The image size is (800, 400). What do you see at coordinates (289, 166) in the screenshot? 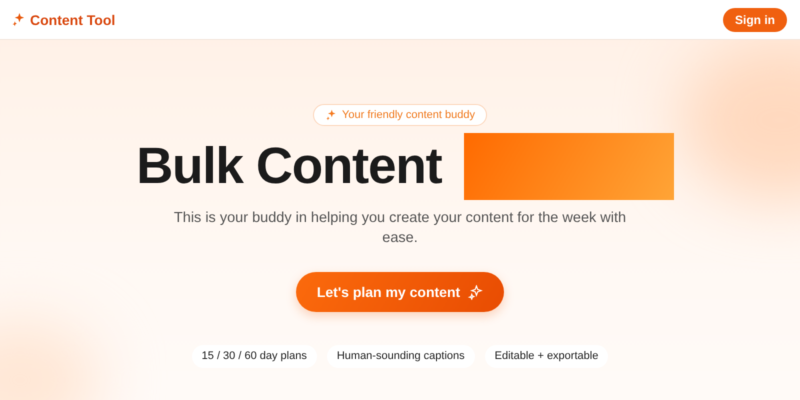
I see `hero-title: Bulk Content` at bounding box center [289, 166].